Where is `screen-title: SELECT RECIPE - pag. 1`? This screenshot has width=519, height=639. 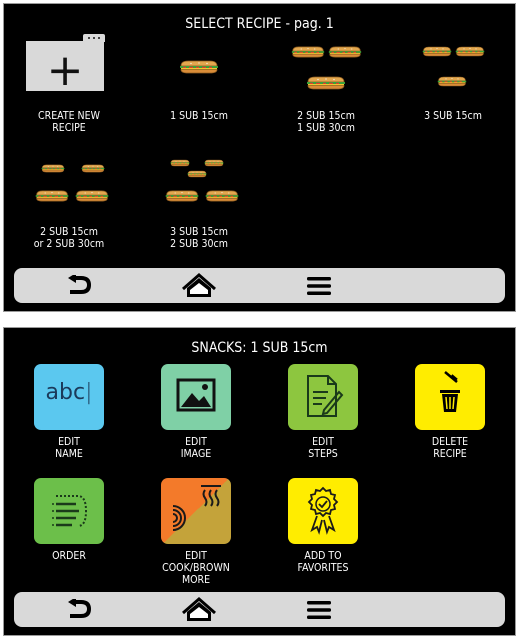
screen-title: SELECT RECIPE - pag. 1 is located at coordinates (259, 24).